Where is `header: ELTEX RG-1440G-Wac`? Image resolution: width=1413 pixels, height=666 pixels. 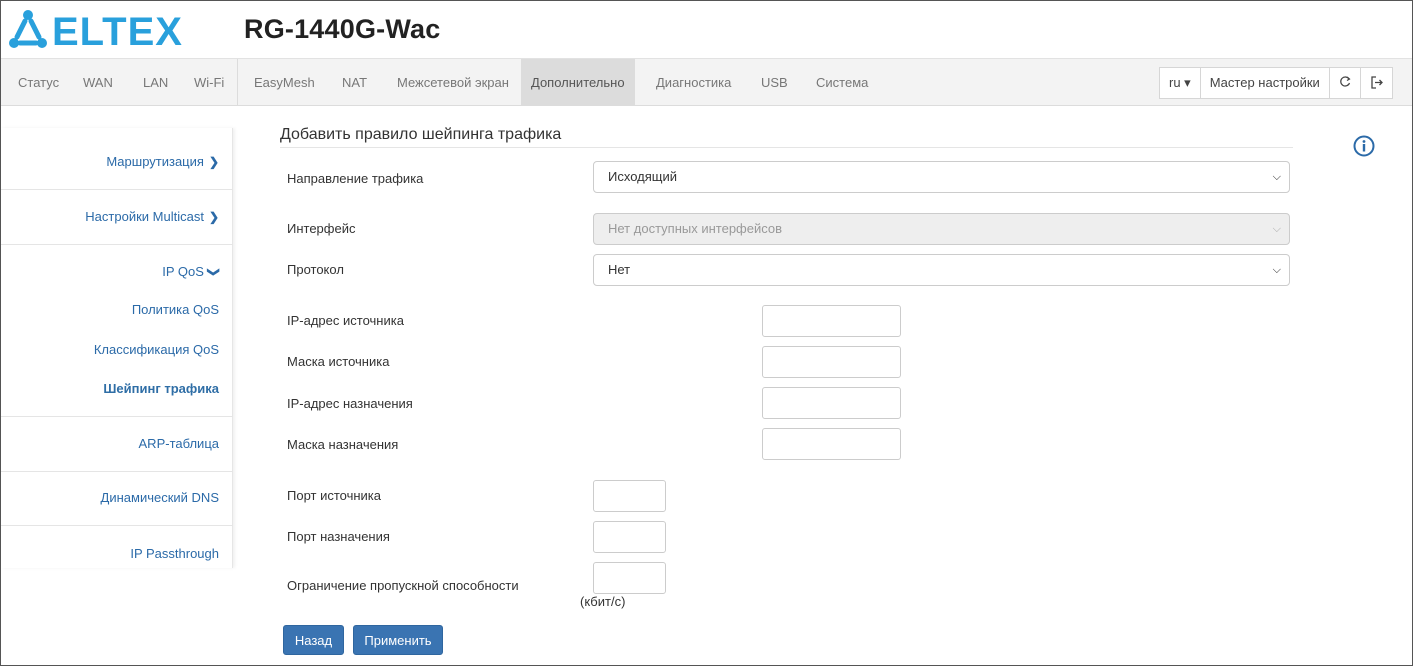
header: ELTEX RG-1440G-Wac is located at coordinates (706, 29).